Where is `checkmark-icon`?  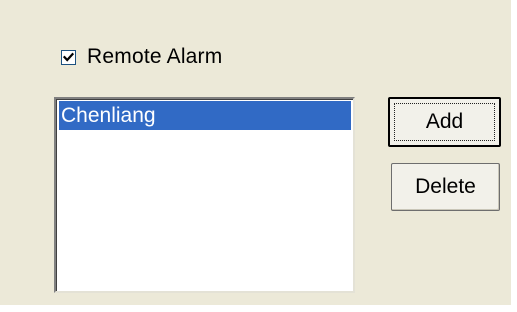 checkmark-icon is located at coordinates (68, 57).